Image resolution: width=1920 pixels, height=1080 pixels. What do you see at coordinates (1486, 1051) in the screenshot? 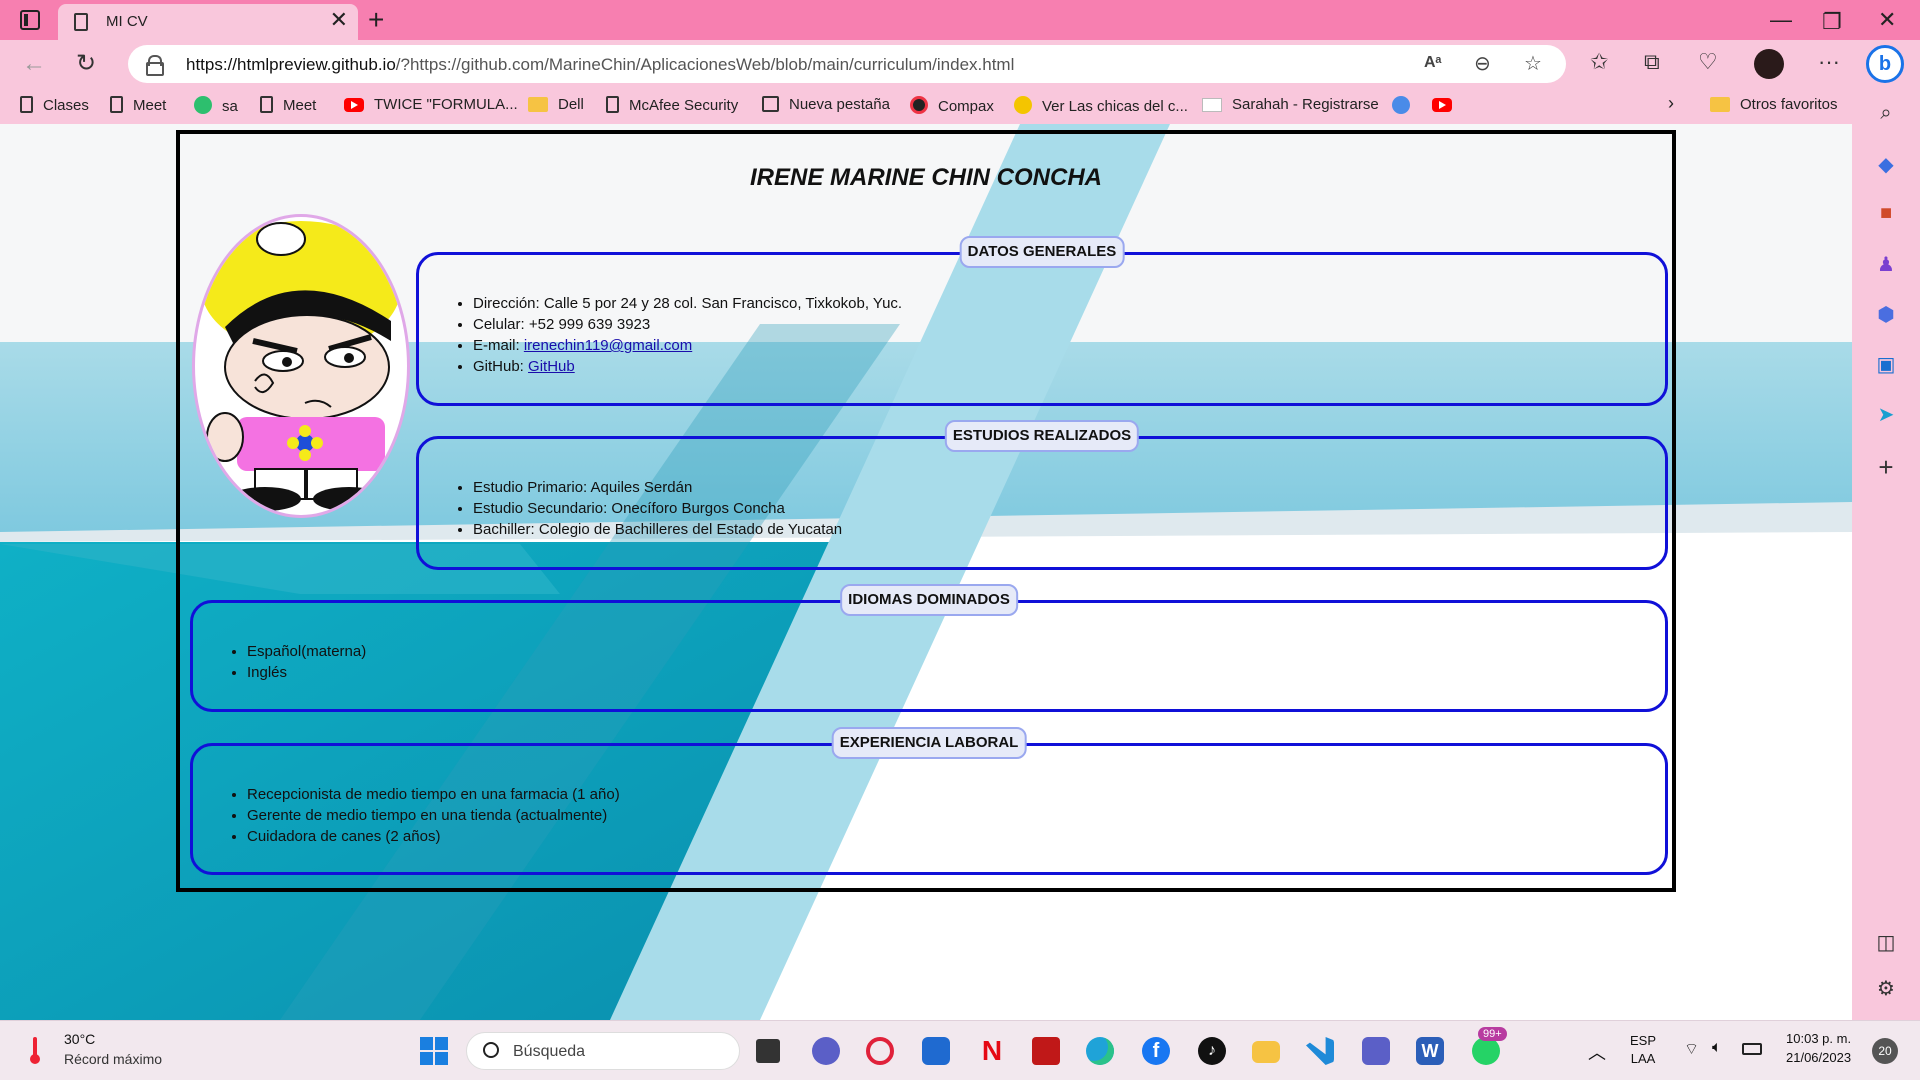
I see `whatsapp-icon` at bounding box center [1486, 1051].